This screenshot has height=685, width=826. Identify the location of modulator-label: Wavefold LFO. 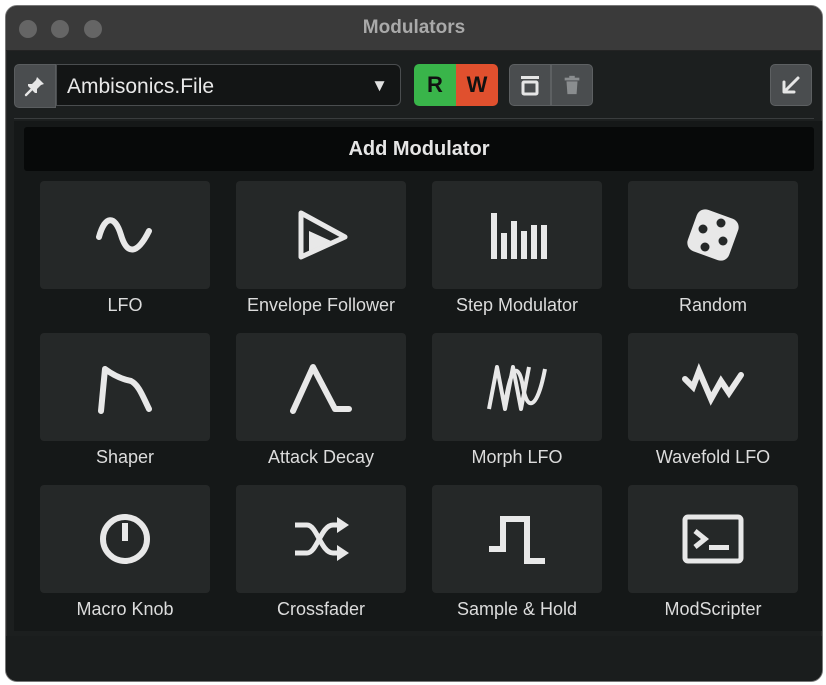
(713, 457).